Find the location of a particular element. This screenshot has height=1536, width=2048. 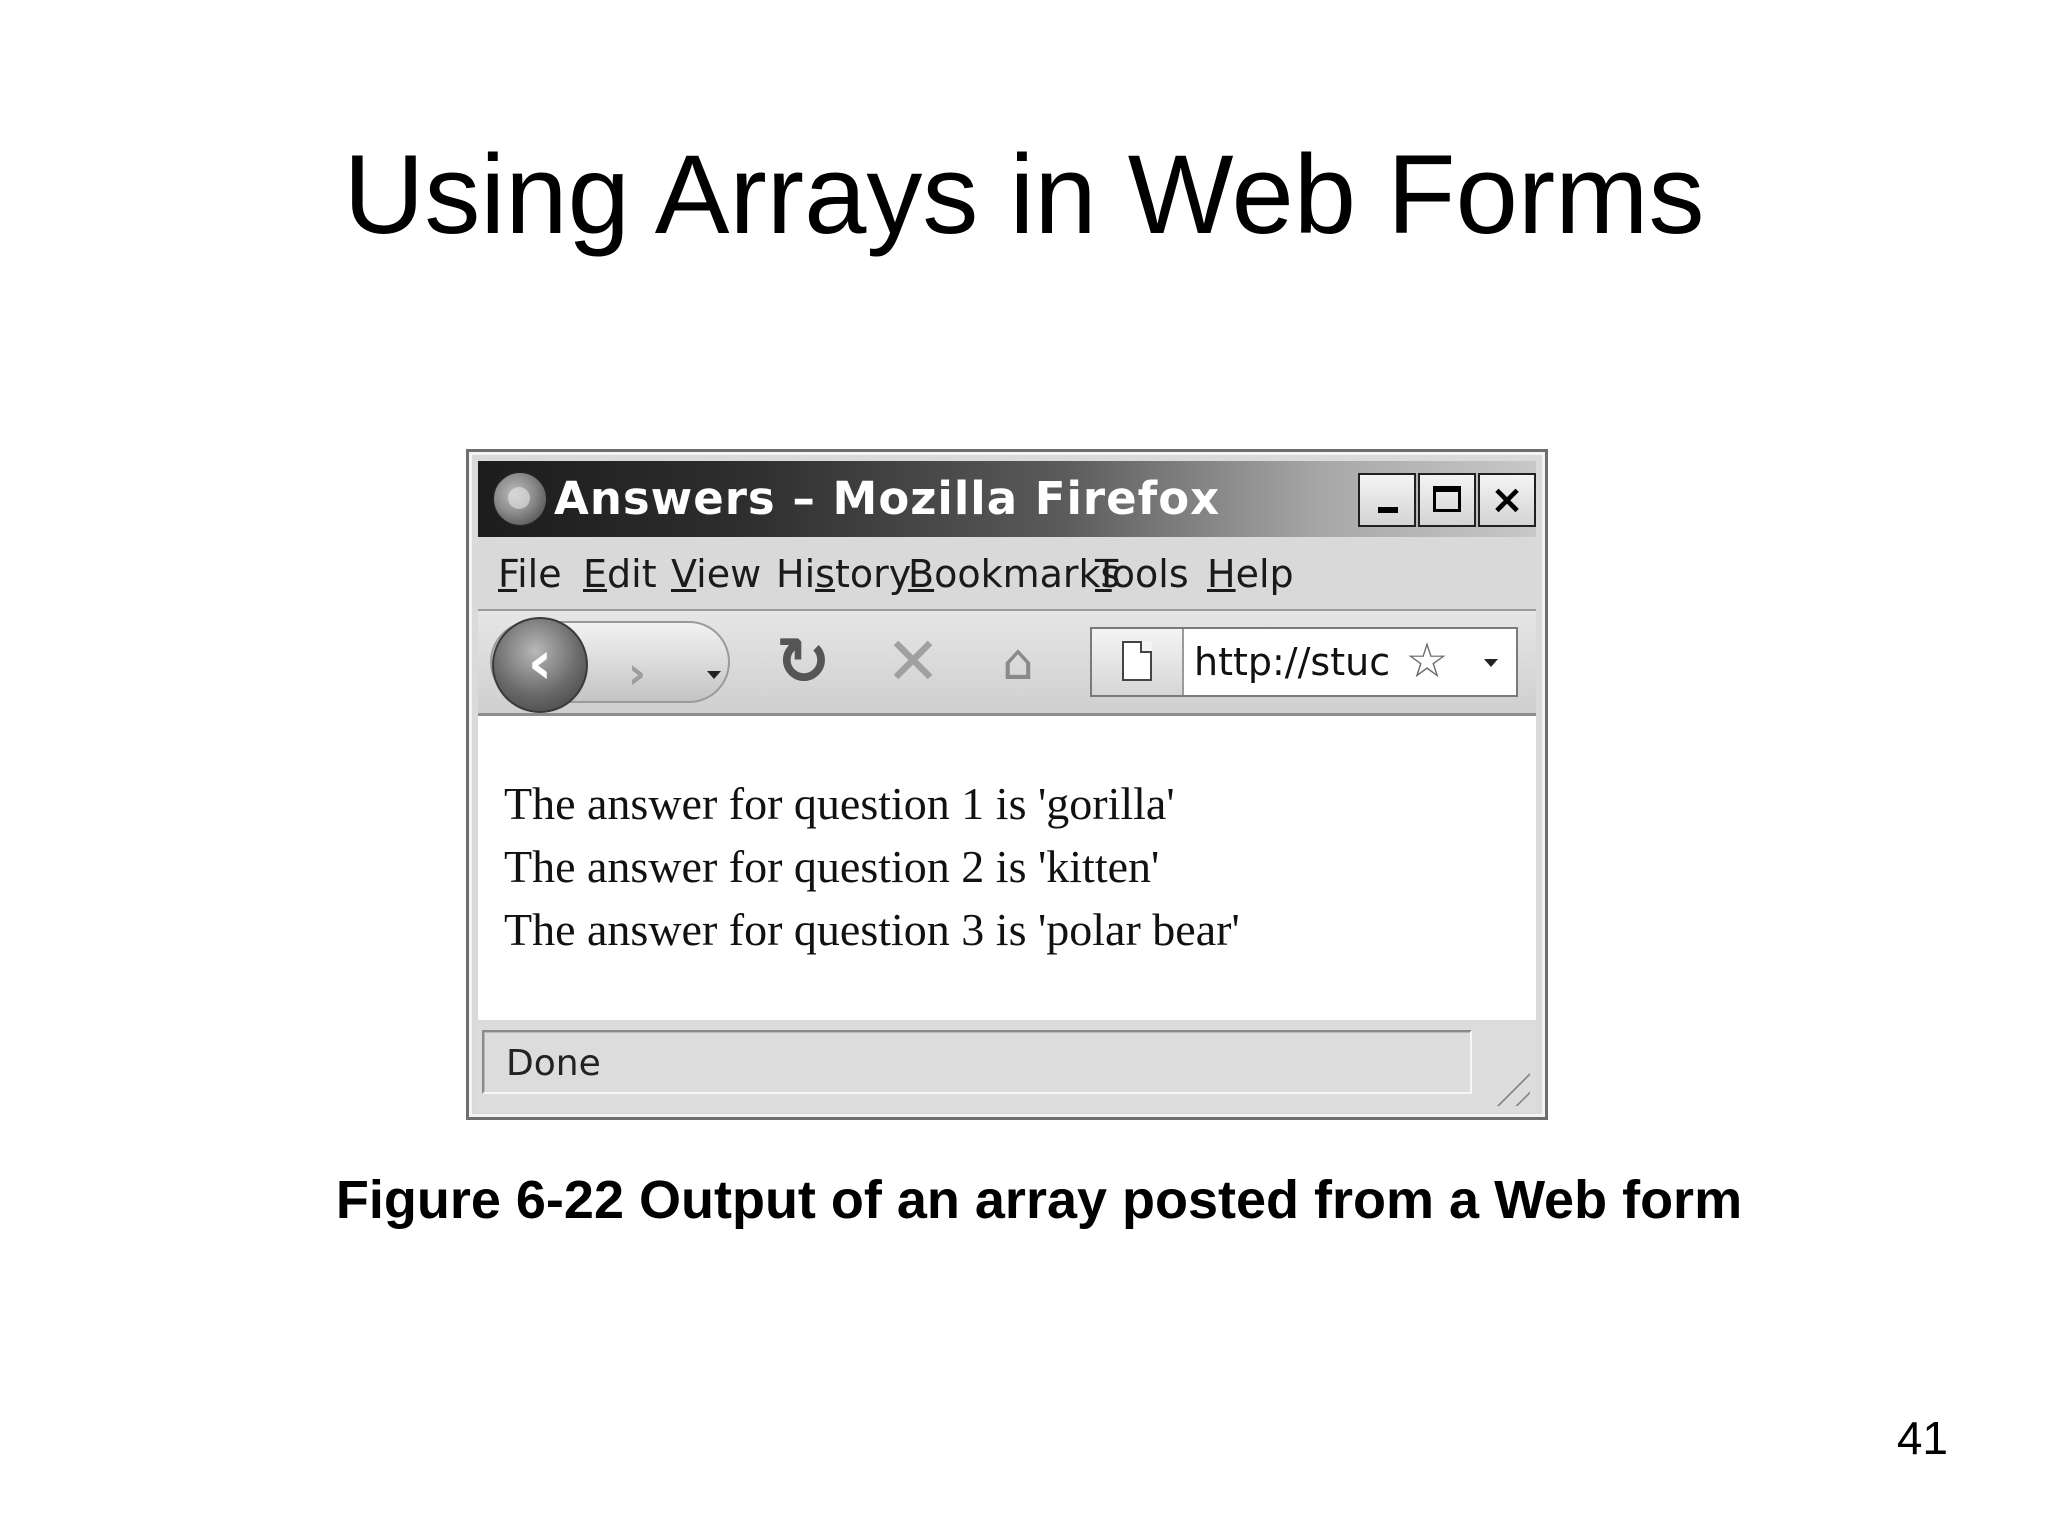

menu-view-accel: V is located at coordinates (684, 574).